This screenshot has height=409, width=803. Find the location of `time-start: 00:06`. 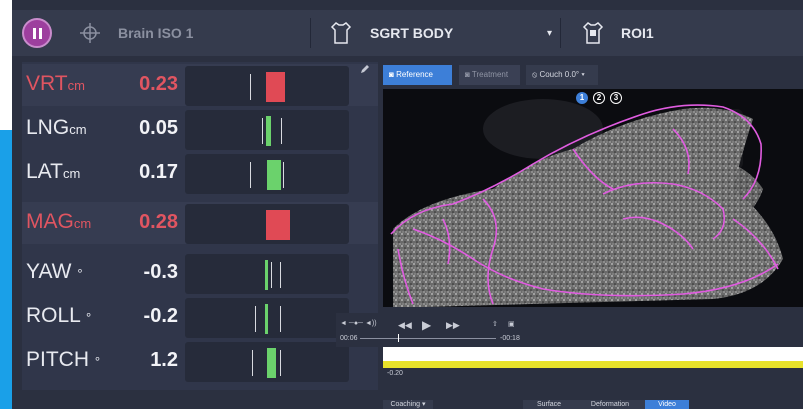

time-start: 00:06 is located at coordinates (349, 338).